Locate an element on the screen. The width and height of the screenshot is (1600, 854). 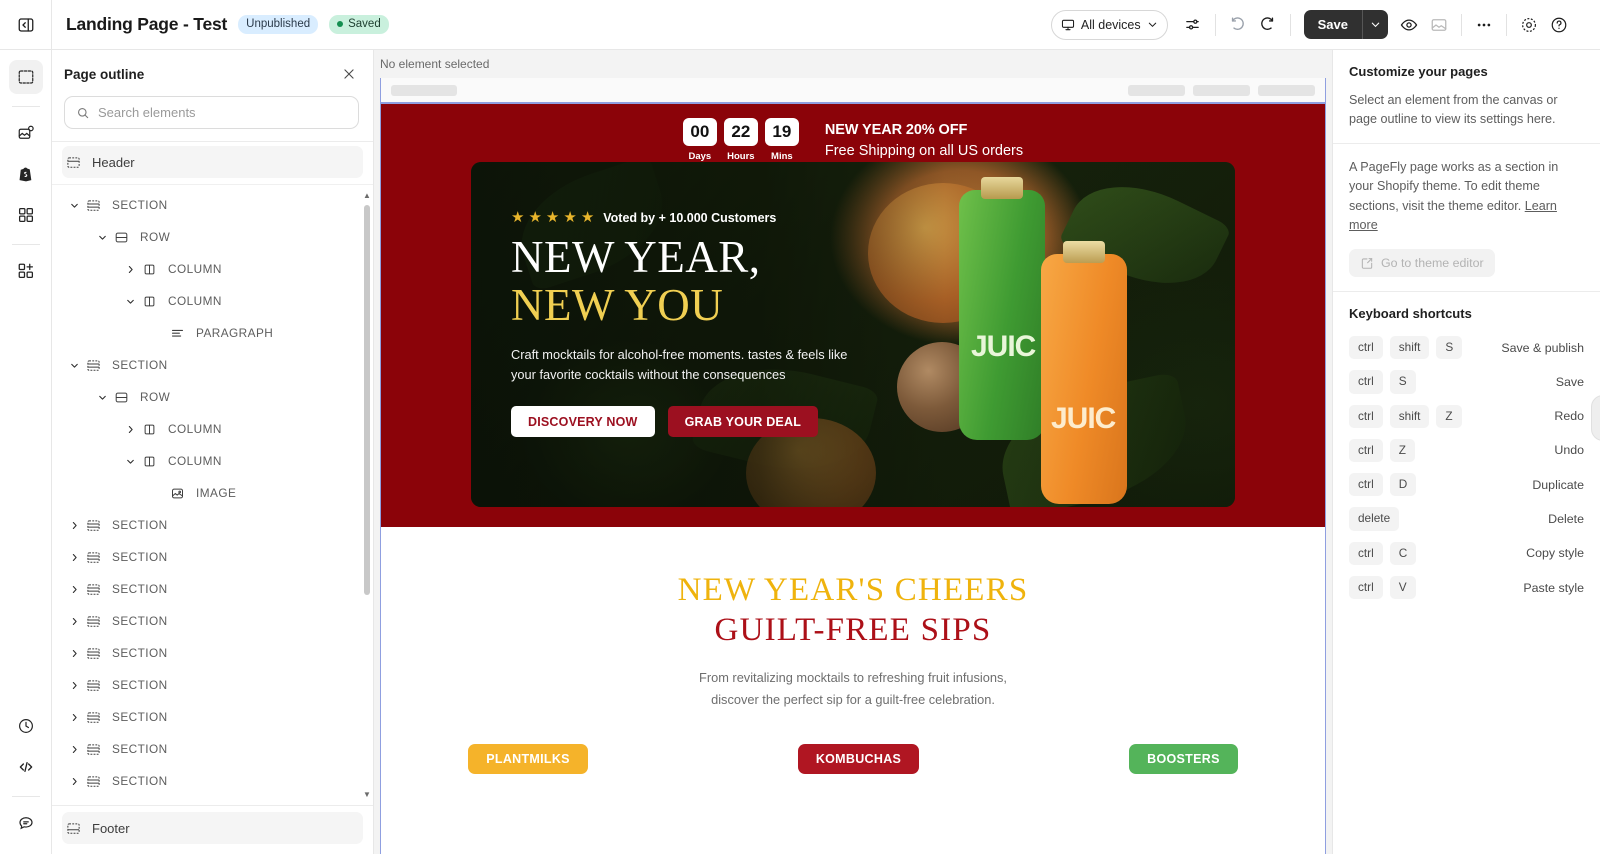
toolbar-actions: All devices Save is located at coordinates (1318, 24).